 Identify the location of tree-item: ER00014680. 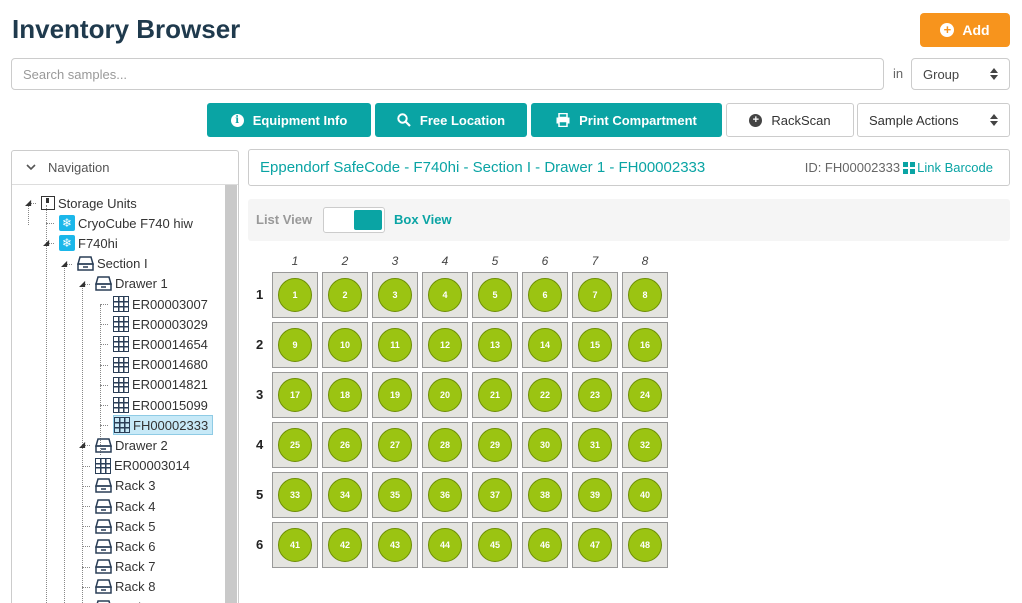
(160, 365).